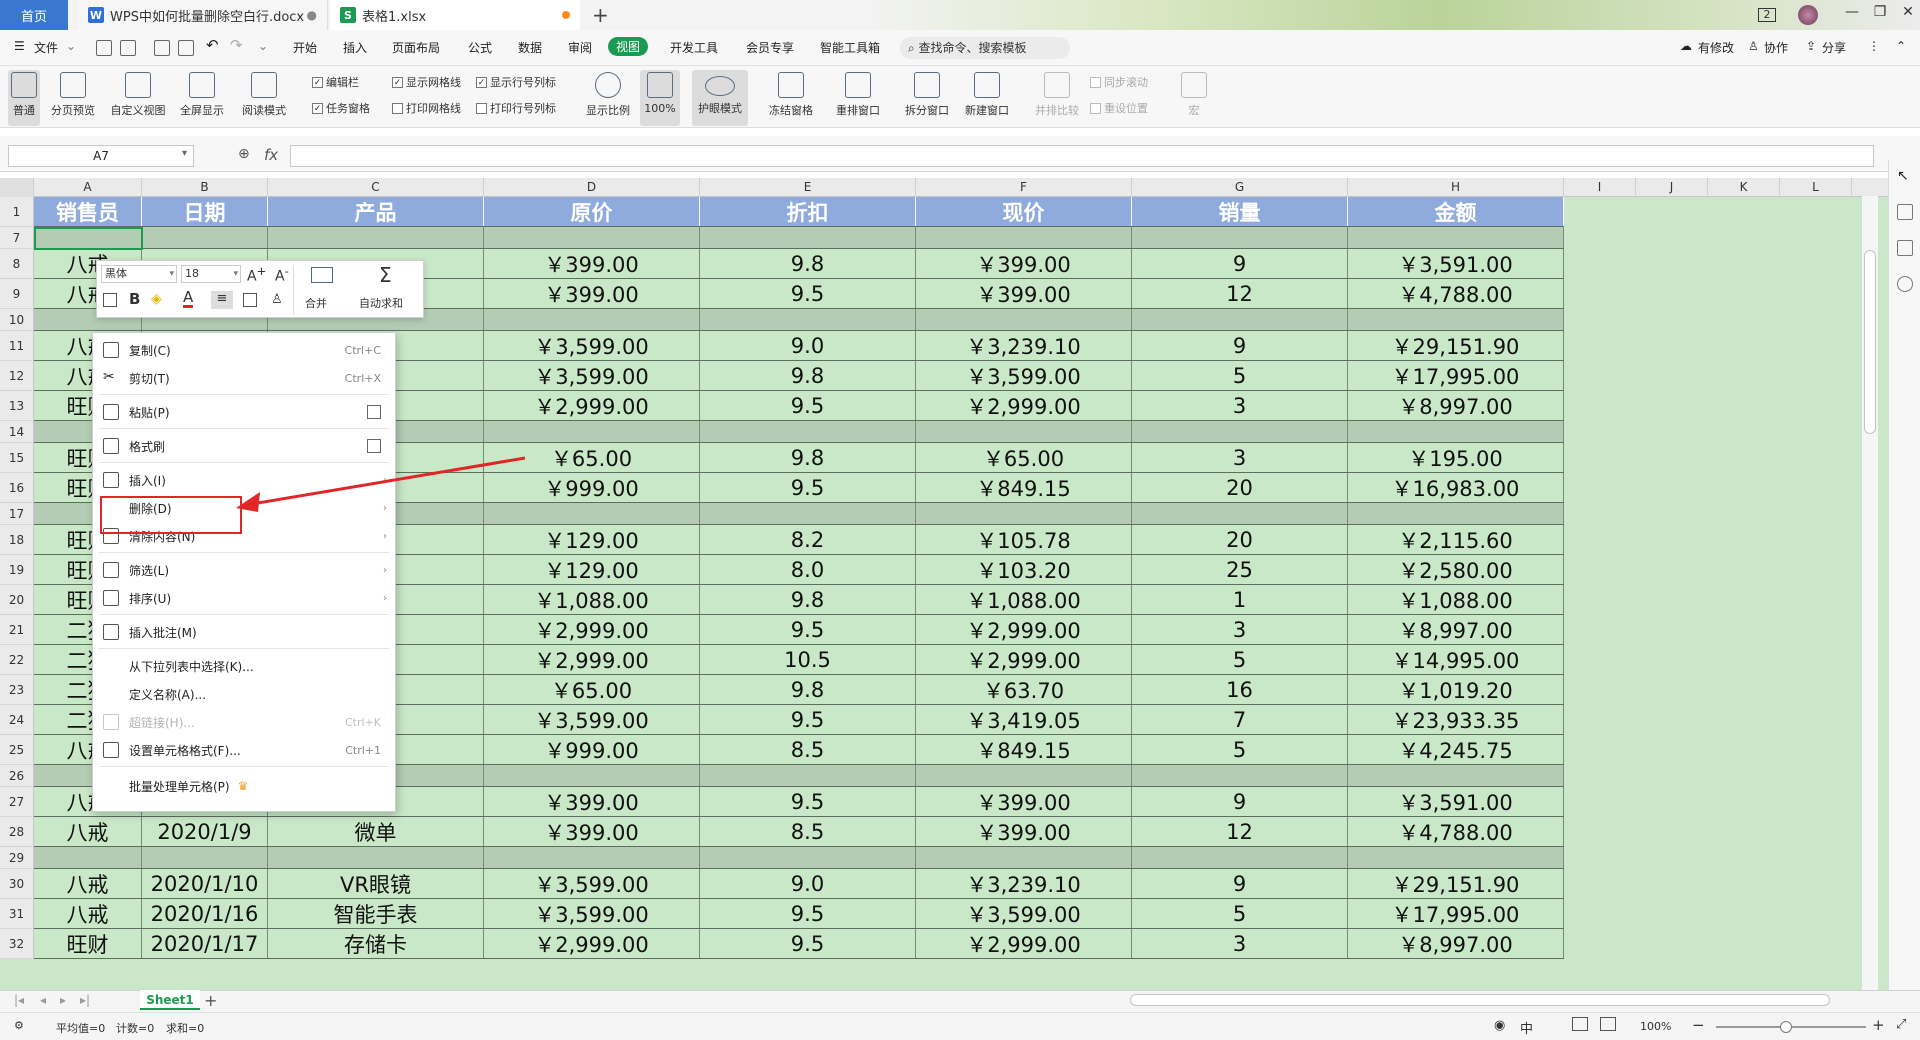 The image size is (1920, 1040). What do you see at coordinates (1240, 293) in the screenshot?
I see `table-cell: 12` at bounding box center [1240, 293].